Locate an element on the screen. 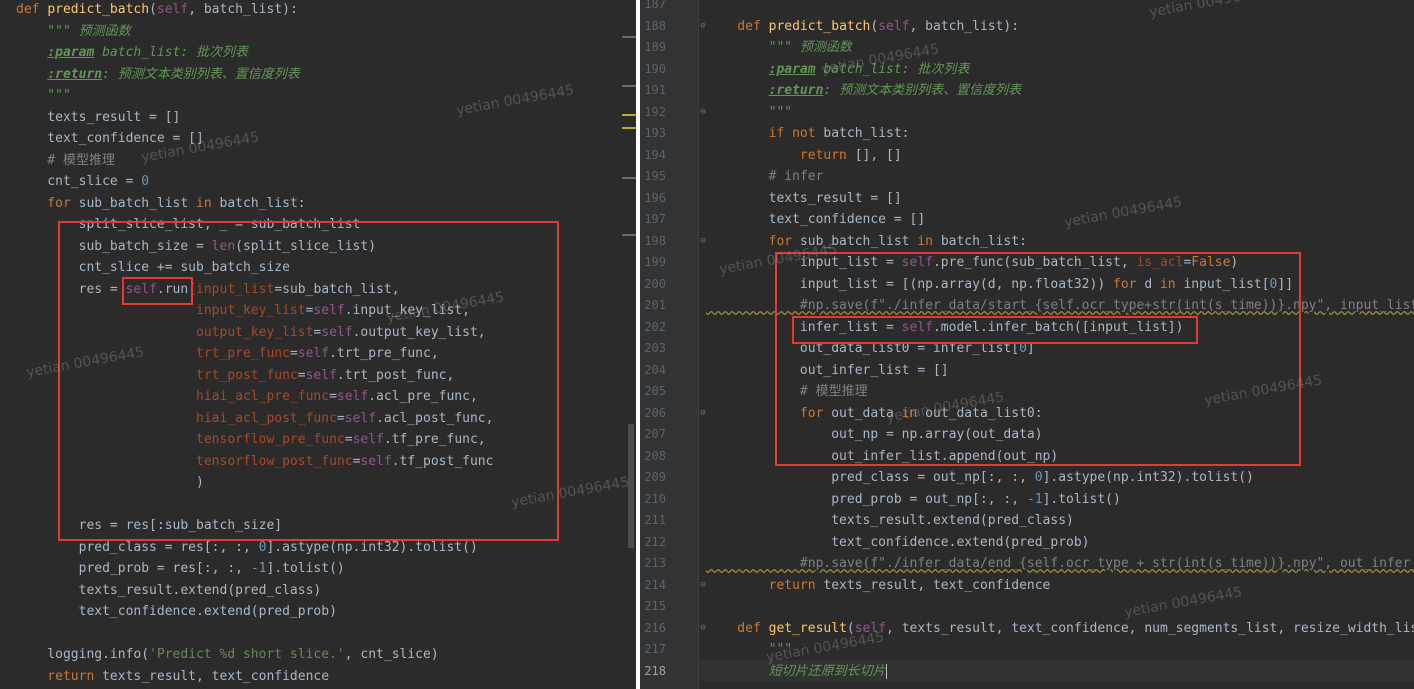 The width and height of the screenshot is (1414, 689). right-code-line: out_infer_list.append(out_np) is located at coordinates (882, 456).